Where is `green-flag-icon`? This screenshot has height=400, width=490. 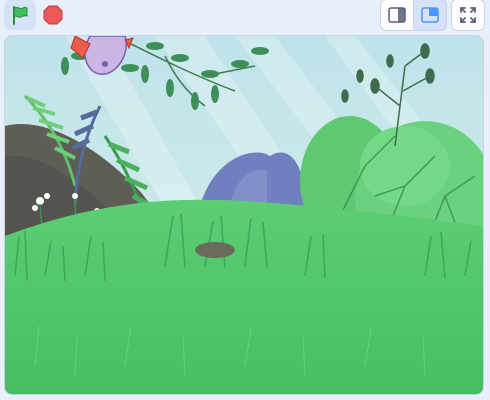
green-flag-icon is located at coordinates (20, 15).